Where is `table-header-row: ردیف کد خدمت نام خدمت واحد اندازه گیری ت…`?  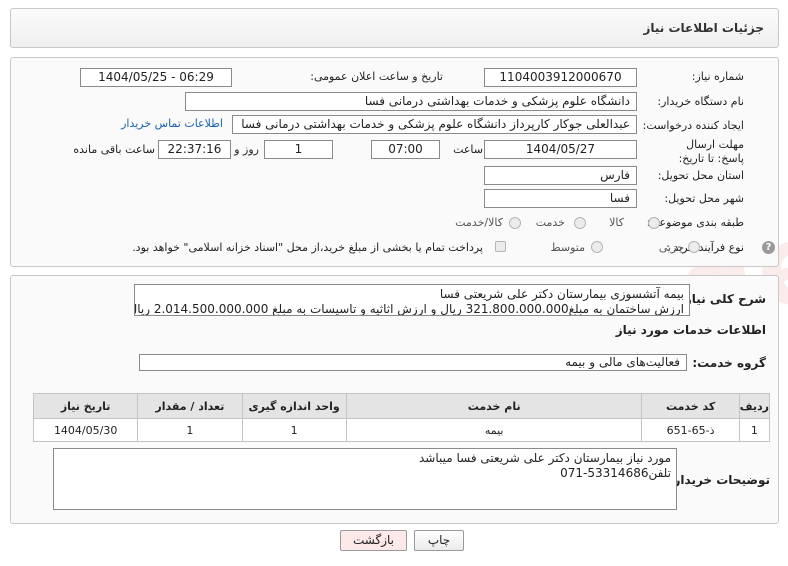 table-header-row: ردیف کد خدمت نام خدمت واحد اندازه گیری ت… is located at coordinates (401, 406).